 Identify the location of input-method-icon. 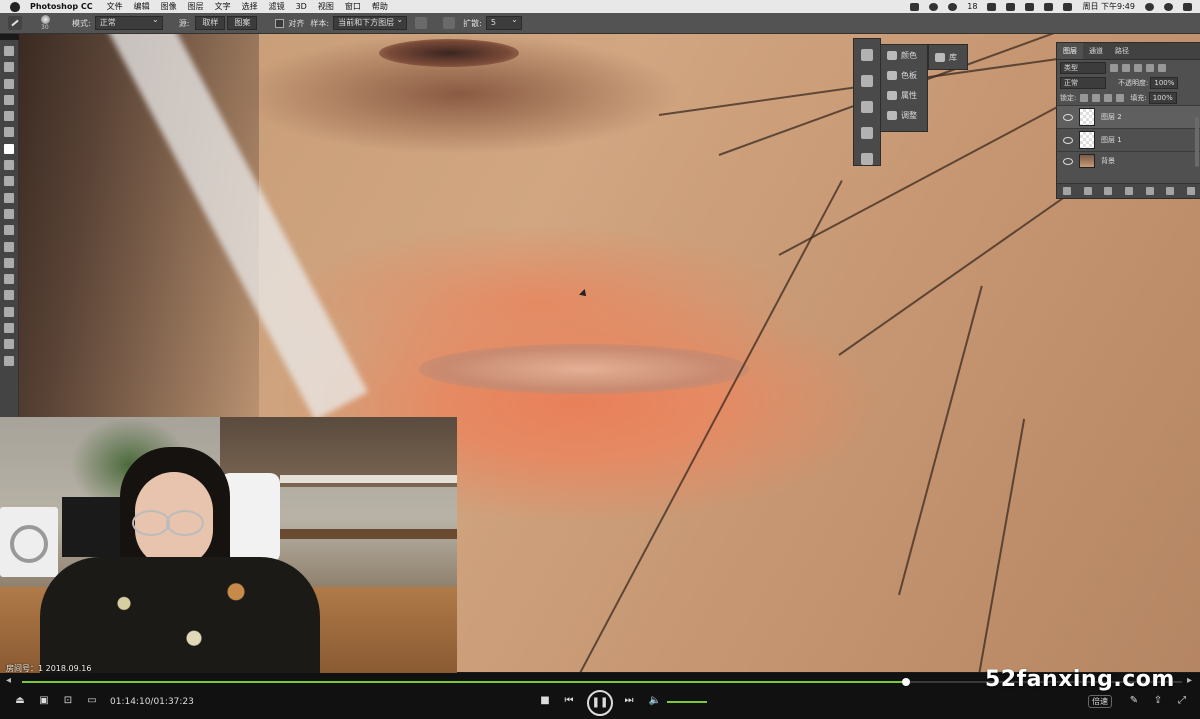
(1068, 6).